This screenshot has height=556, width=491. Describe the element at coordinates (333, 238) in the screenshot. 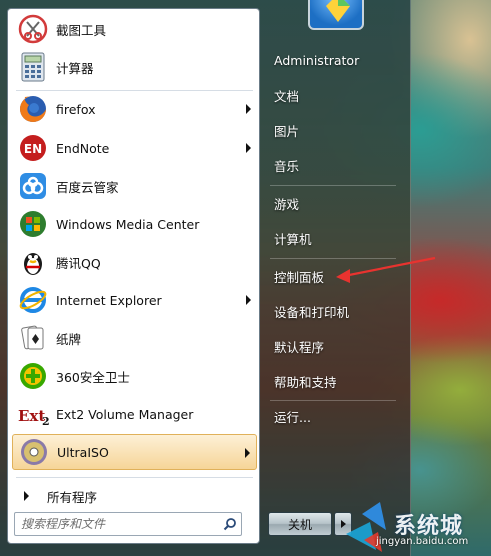

I see `right-item-computer: 计算机` at that location.